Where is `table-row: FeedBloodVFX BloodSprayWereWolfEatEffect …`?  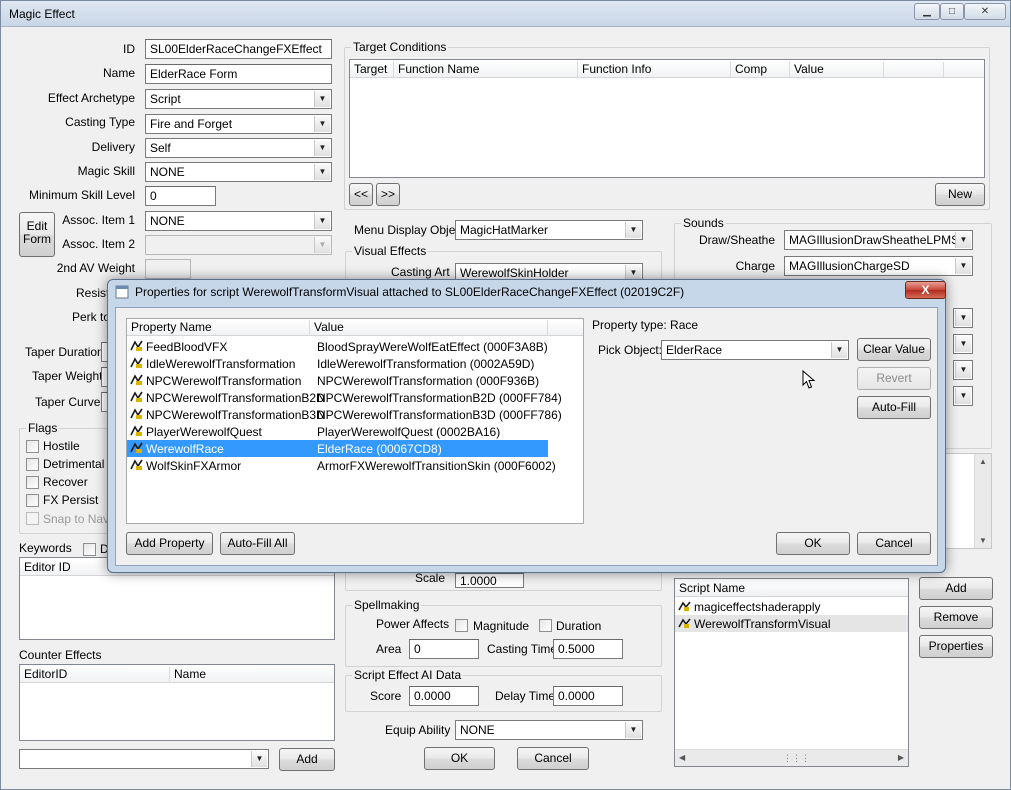
table-row: FeedBloodVFX BloodSprayWereWolfEatEffect … is located at coordinates (337, 346).